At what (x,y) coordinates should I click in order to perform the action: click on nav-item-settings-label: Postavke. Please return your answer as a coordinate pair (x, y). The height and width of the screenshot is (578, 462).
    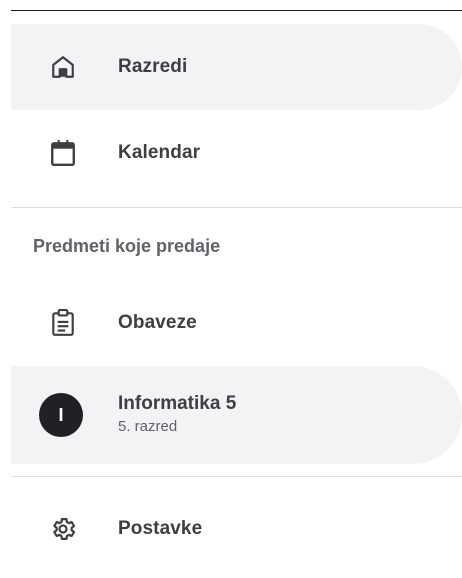
    Looking at the image, I should click on (160, 528).